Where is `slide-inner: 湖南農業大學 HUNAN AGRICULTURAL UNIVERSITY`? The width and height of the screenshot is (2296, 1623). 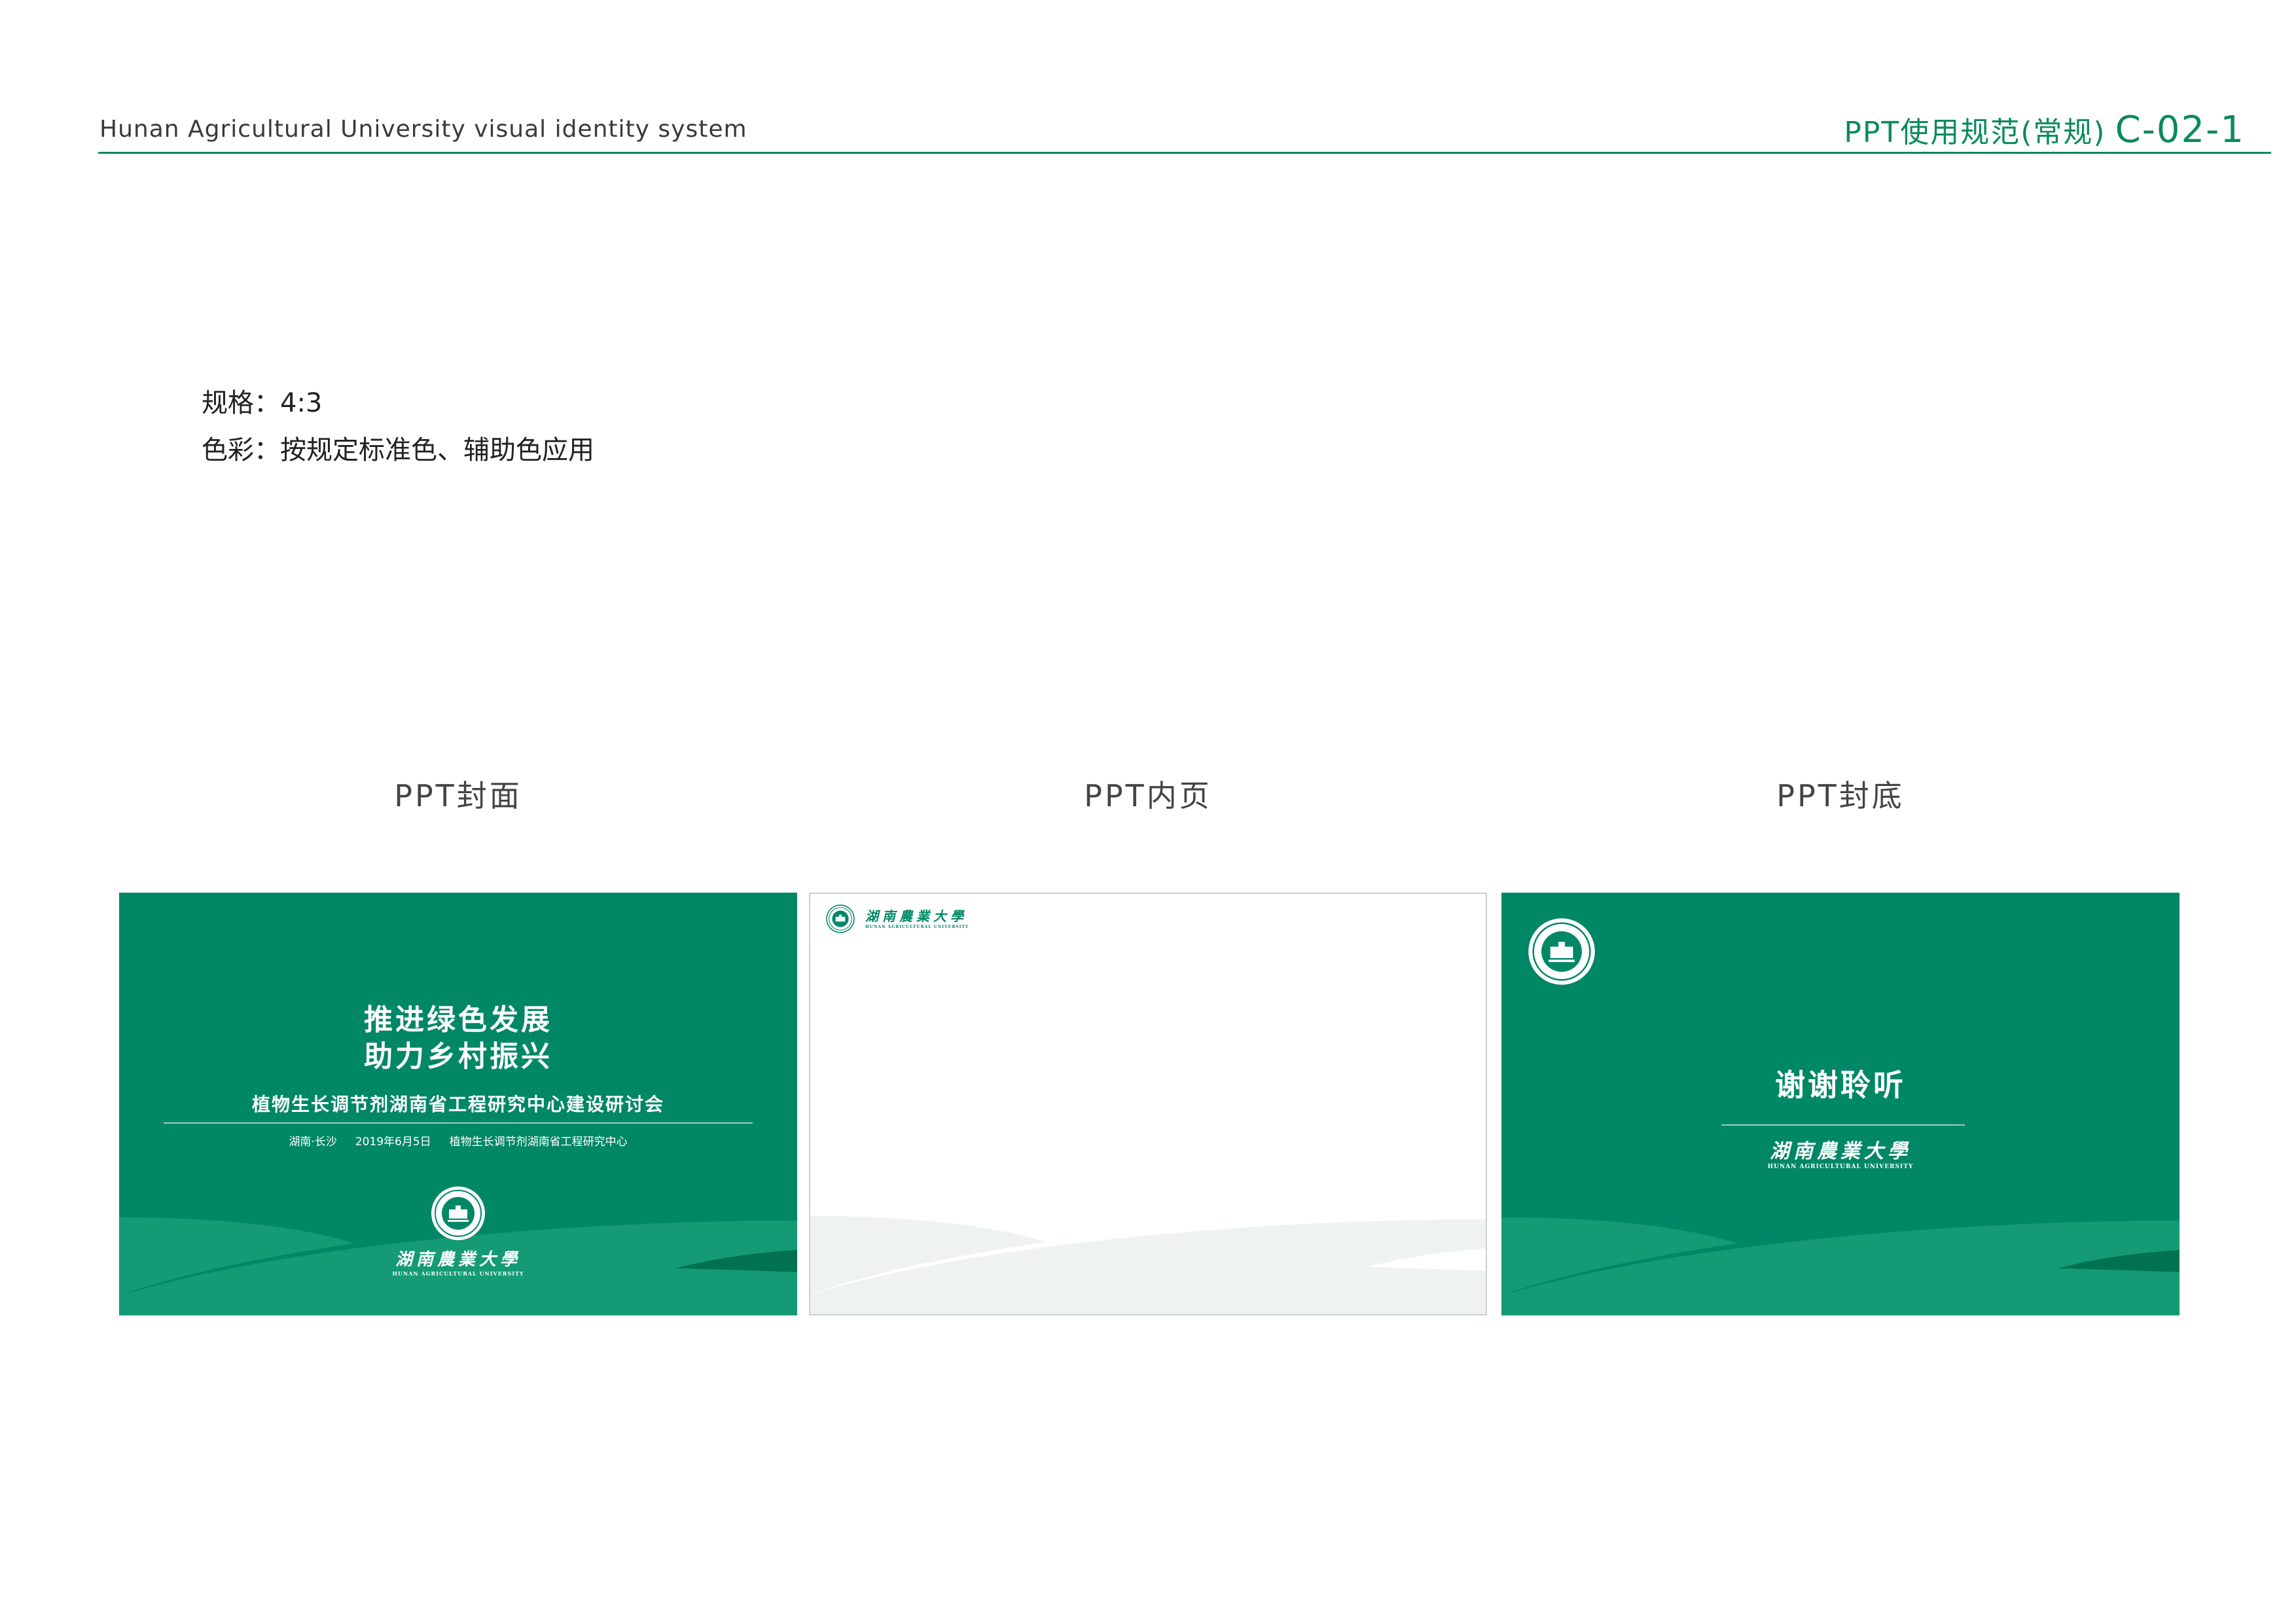 slide-inner: 湖南農業大學 HUNAN AGRICULTURAL UNIVERSITY is located at coordinates (1148, 1104).